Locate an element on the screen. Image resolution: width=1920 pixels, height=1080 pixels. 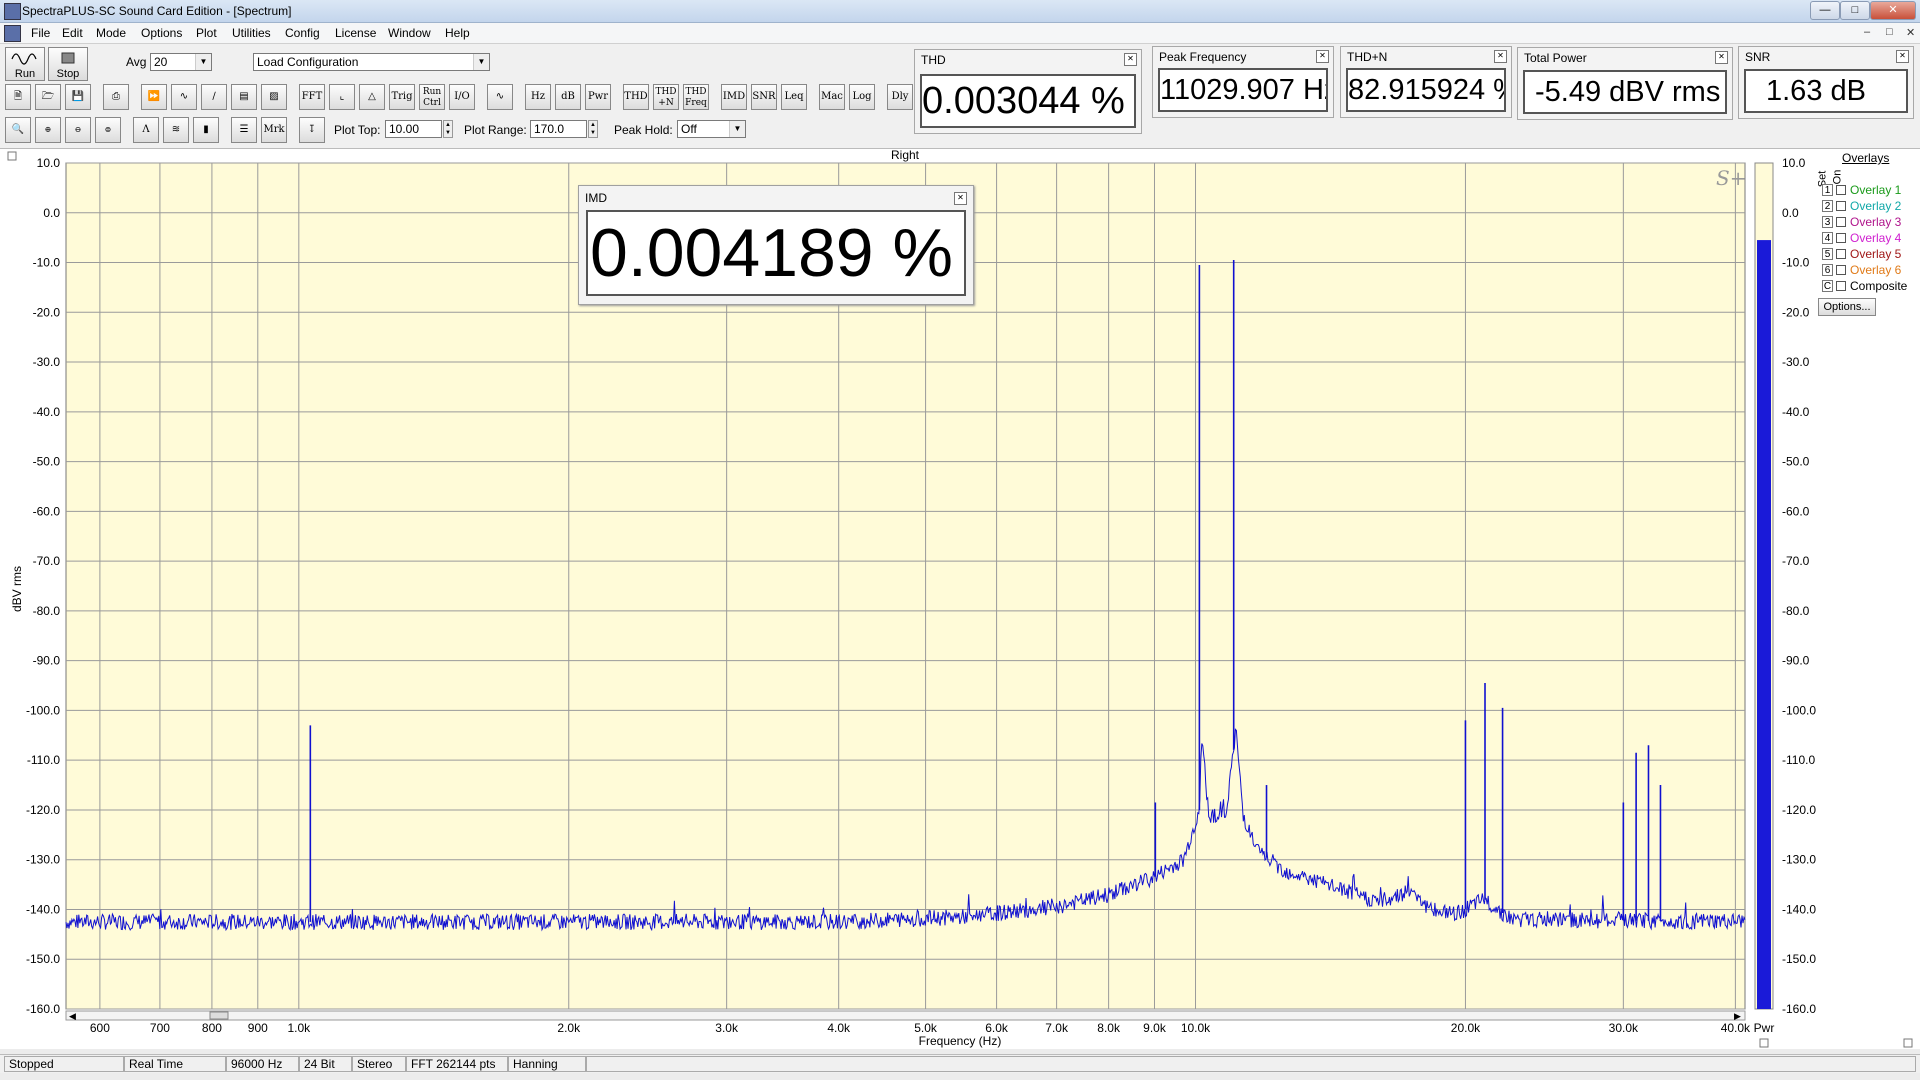
mdi-minimize-button: – is located at coordinates (1867, 32).